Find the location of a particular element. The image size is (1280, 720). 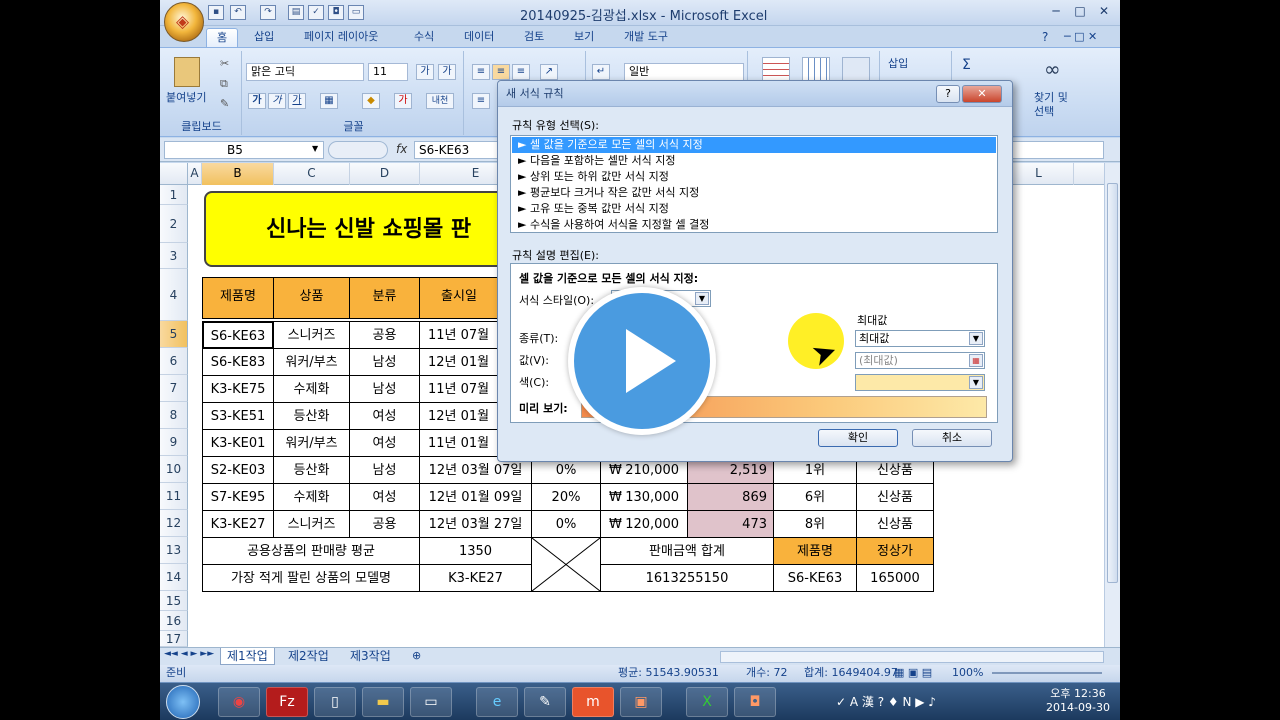

max-value-input: (최대값) ▦ is located at coordinates (920, 360).